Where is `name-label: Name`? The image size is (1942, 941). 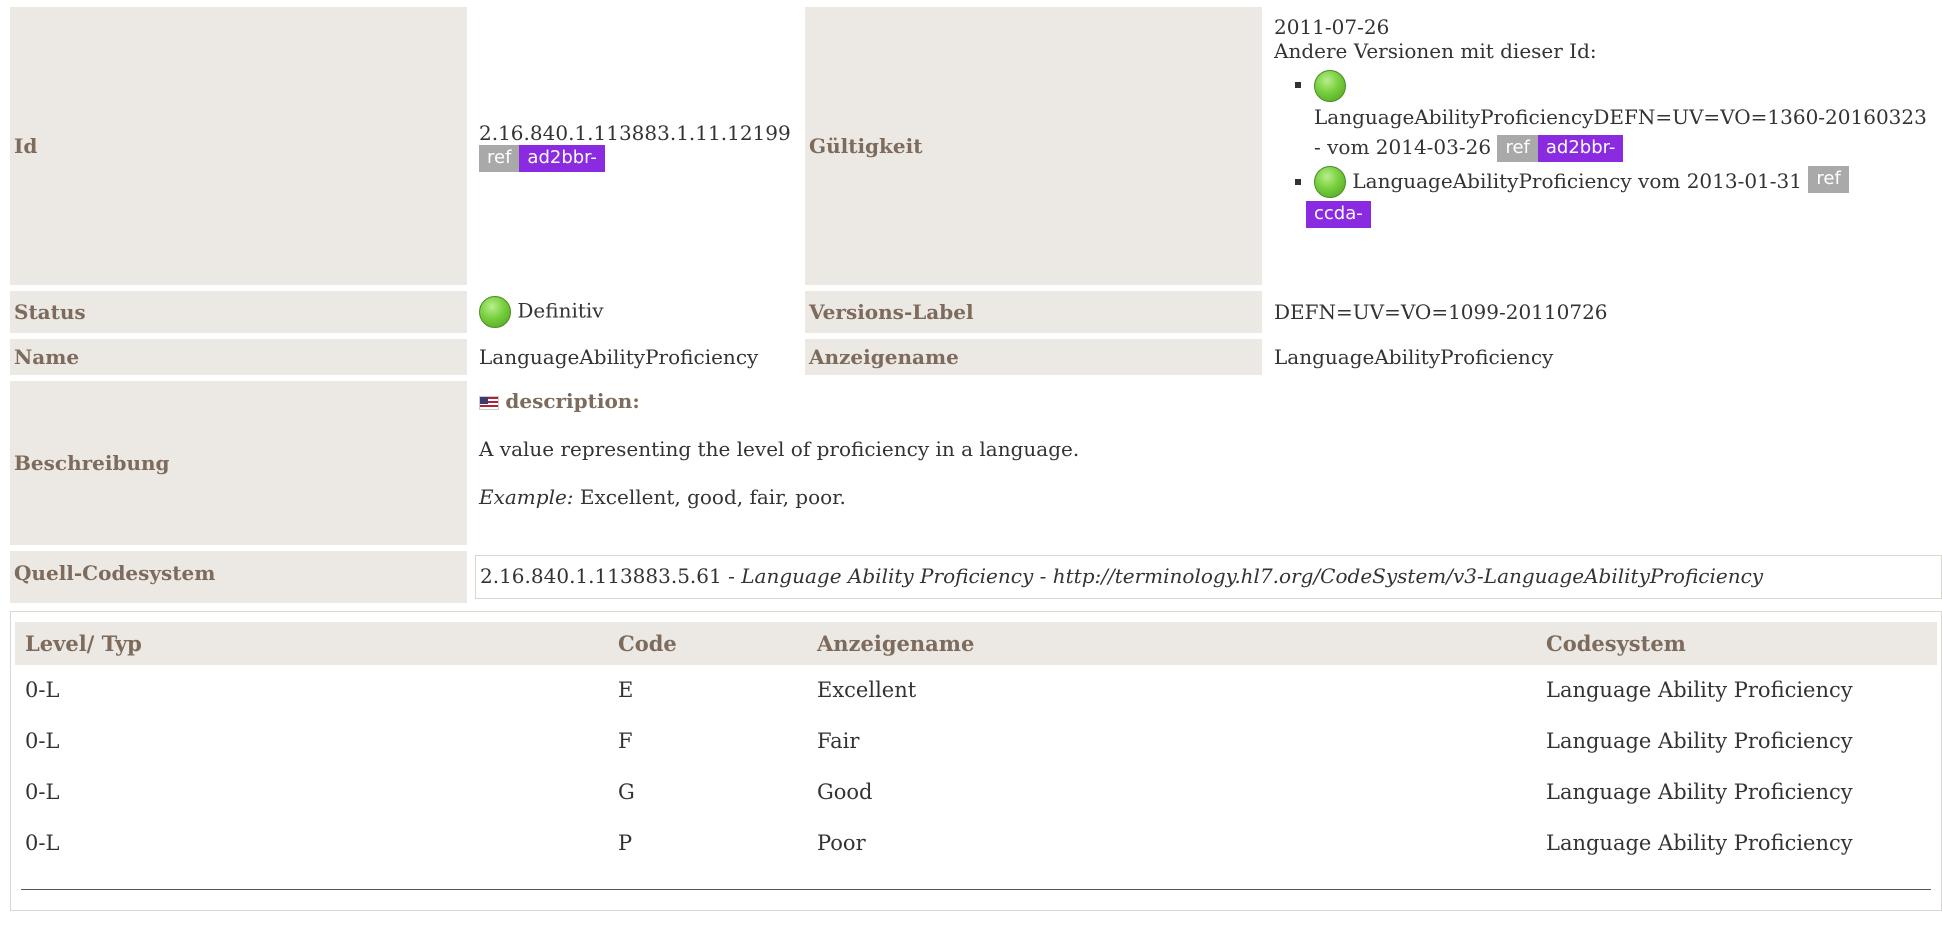 name-label: Name is located at coordinates (238, 357).